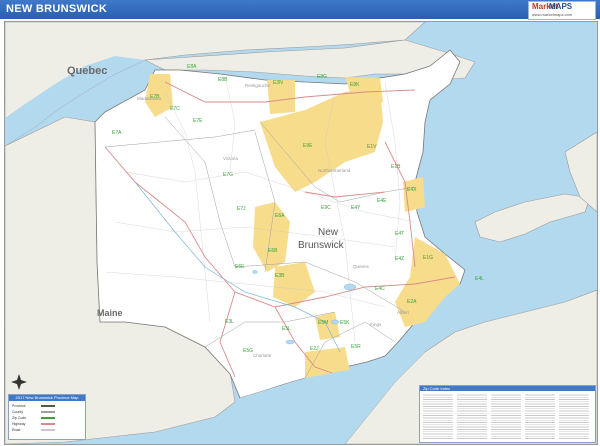 The height and width of the screenshot is (446, 600). What do you see at coordinates (399, 234) in the screenshot?
I see `zip-label: E4T` at bounding box center [399, 234].